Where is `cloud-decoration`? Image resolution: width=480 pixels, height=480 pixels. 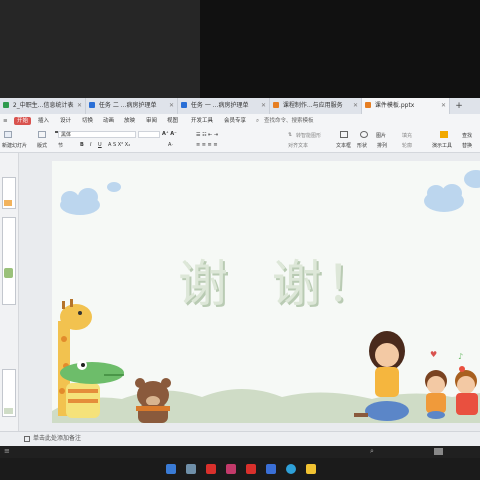 cloud-decoration is located at coordinates (270, 192).